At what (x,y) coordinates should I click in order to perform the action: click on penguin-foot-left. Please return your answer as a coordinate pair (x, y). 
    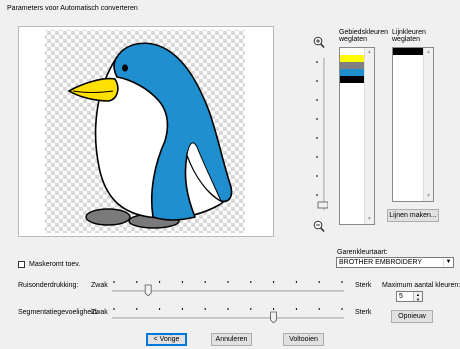
    Looking at the image, I should click on (108, 217).